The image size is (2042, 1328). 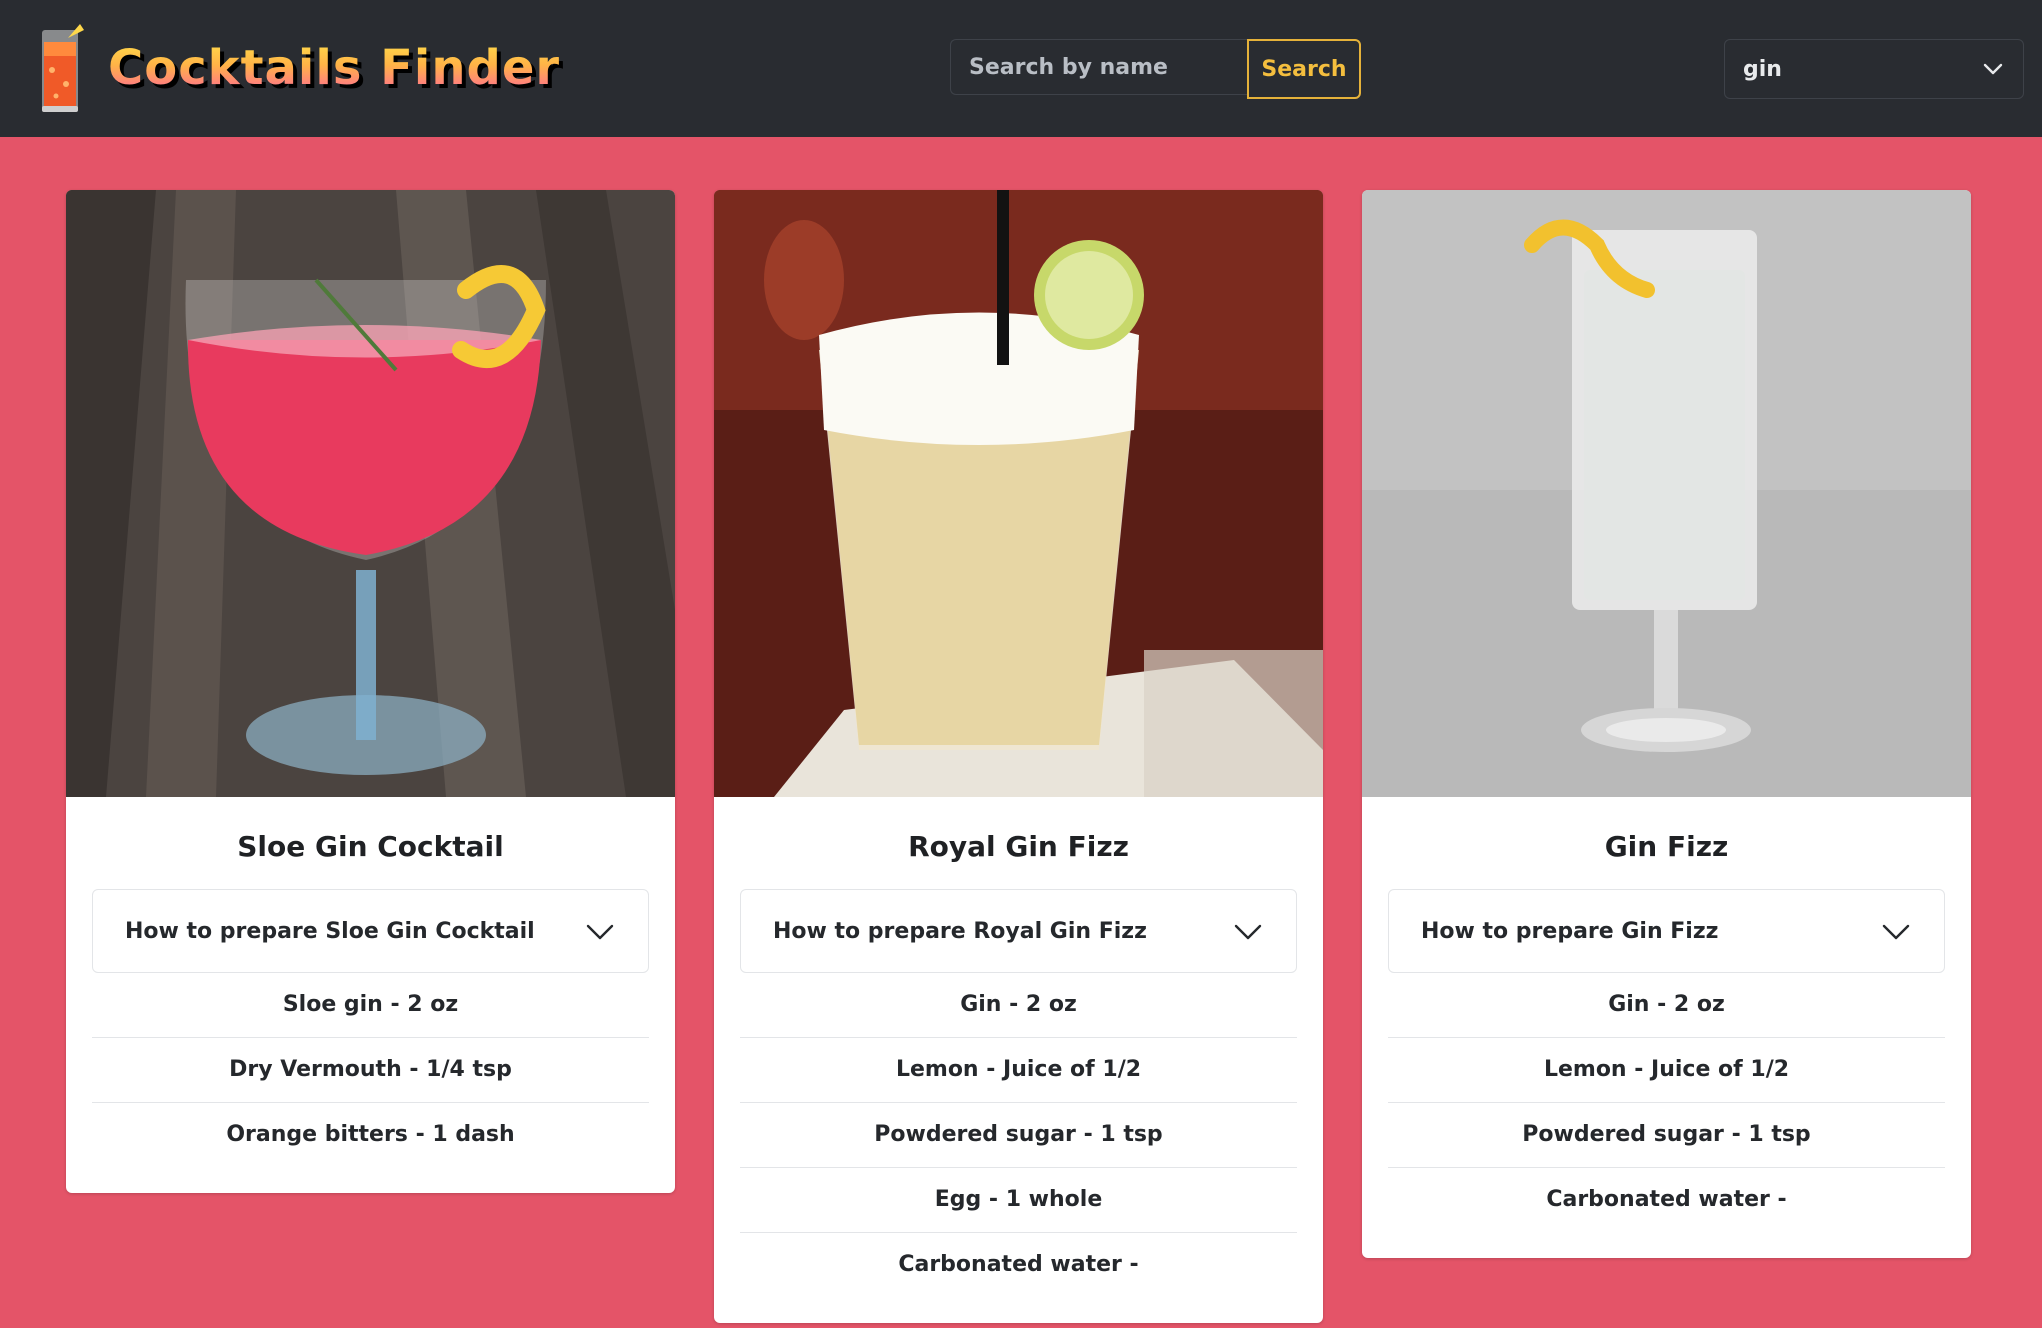 What do you see at coordinates (960, 931) in the screenshot?
I see `prepare-accordion-label: How to prepare Royal Gin Fizz` at bounding box center [960, 931].